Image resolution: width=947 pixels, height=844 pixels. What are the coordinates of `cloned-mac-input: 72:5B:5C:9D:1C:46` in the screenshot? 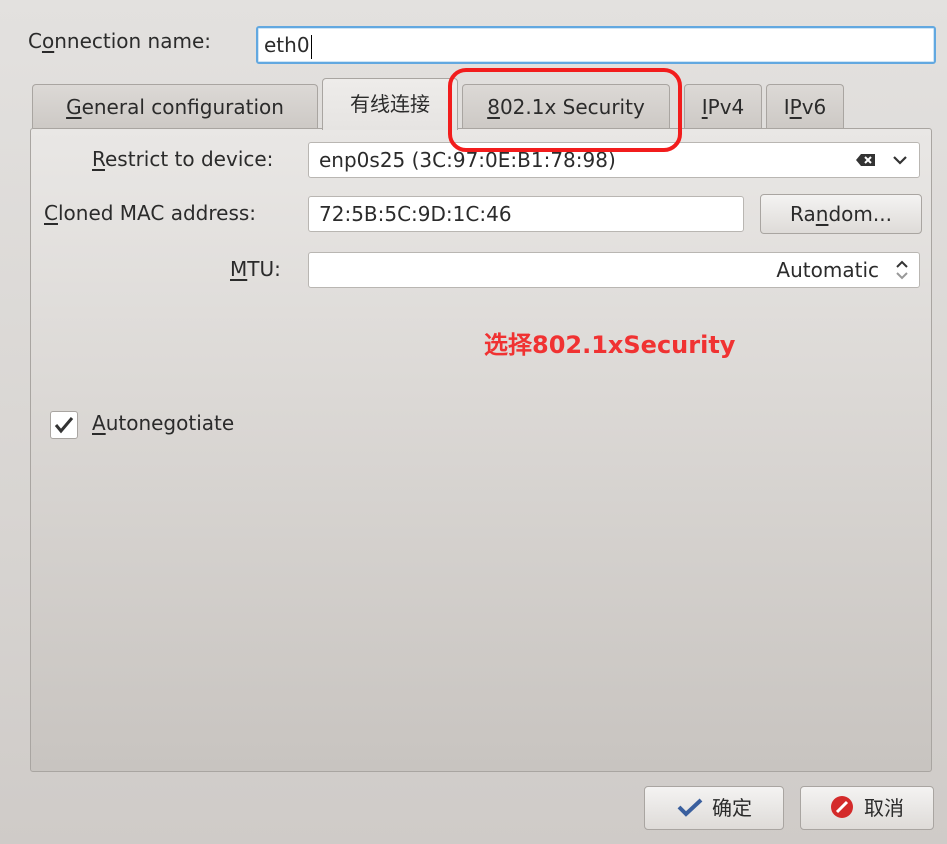 It's located at (526, 214).